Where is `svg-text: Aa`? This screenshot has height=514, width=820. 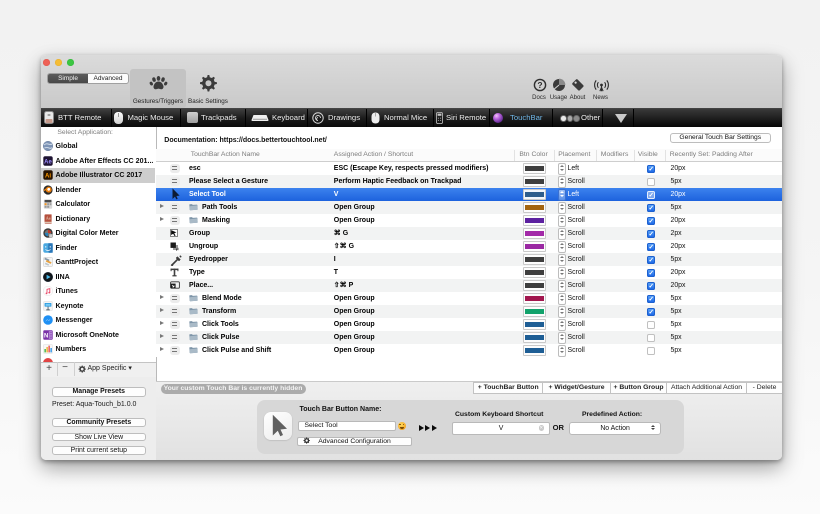
svg-text: Aa is located at coordinates (47, 217).